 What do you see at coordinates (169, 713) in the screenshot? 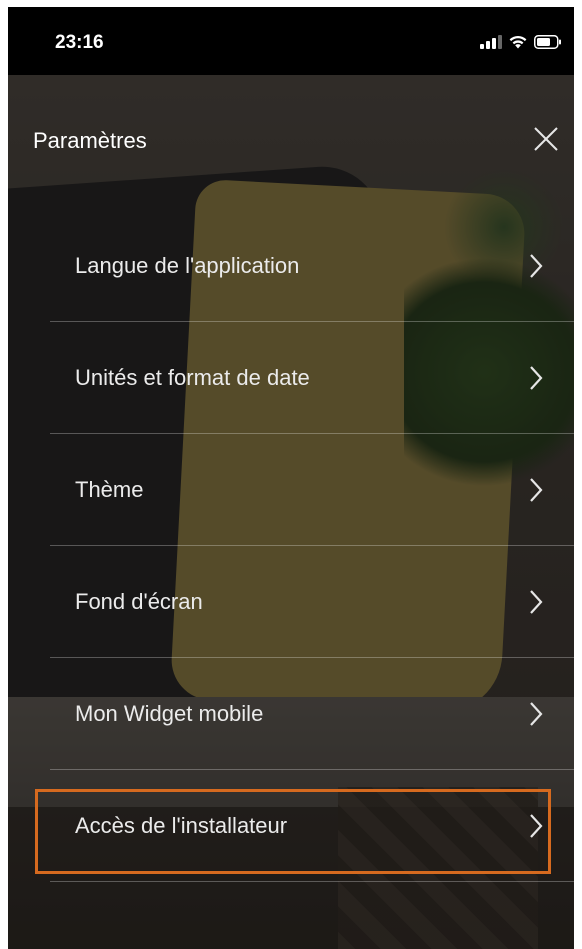
I see `menu-item-label: Mon Widget mobile` at bounding box center [169, 713].